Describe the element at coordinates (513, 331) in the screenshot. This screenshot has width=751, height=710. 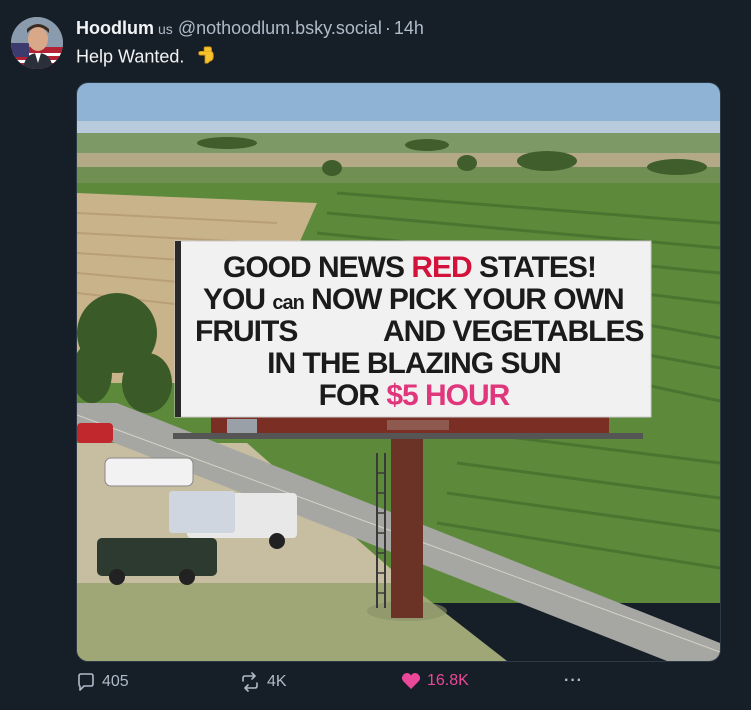
I see `billboard-line-3-b: AND VEGETABLES` at that location.